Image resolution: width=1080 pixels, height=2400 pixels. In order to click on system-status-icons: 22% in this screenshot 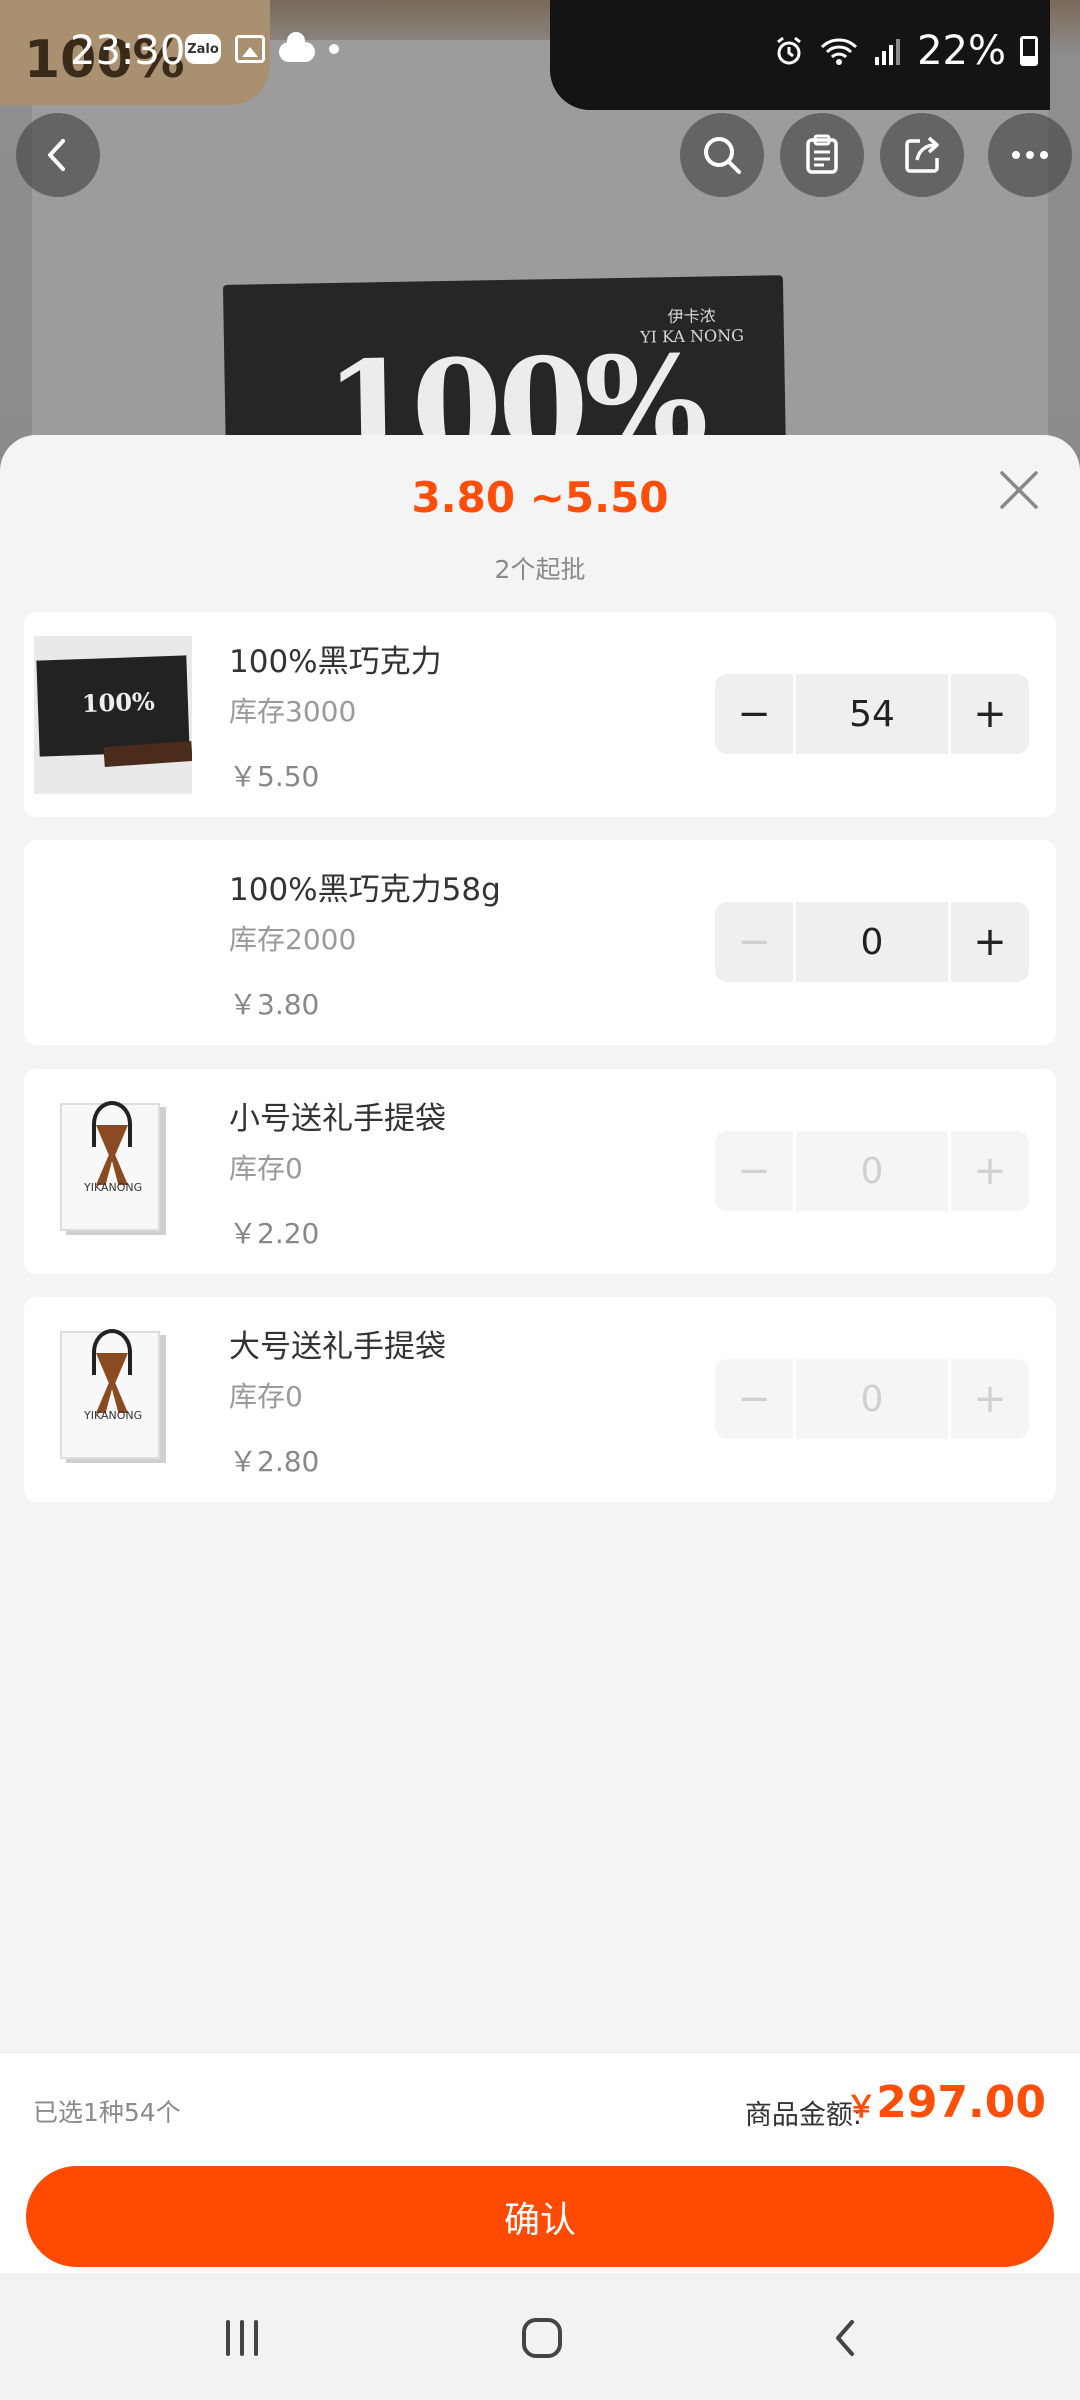, I will do `click(905, 51)`.